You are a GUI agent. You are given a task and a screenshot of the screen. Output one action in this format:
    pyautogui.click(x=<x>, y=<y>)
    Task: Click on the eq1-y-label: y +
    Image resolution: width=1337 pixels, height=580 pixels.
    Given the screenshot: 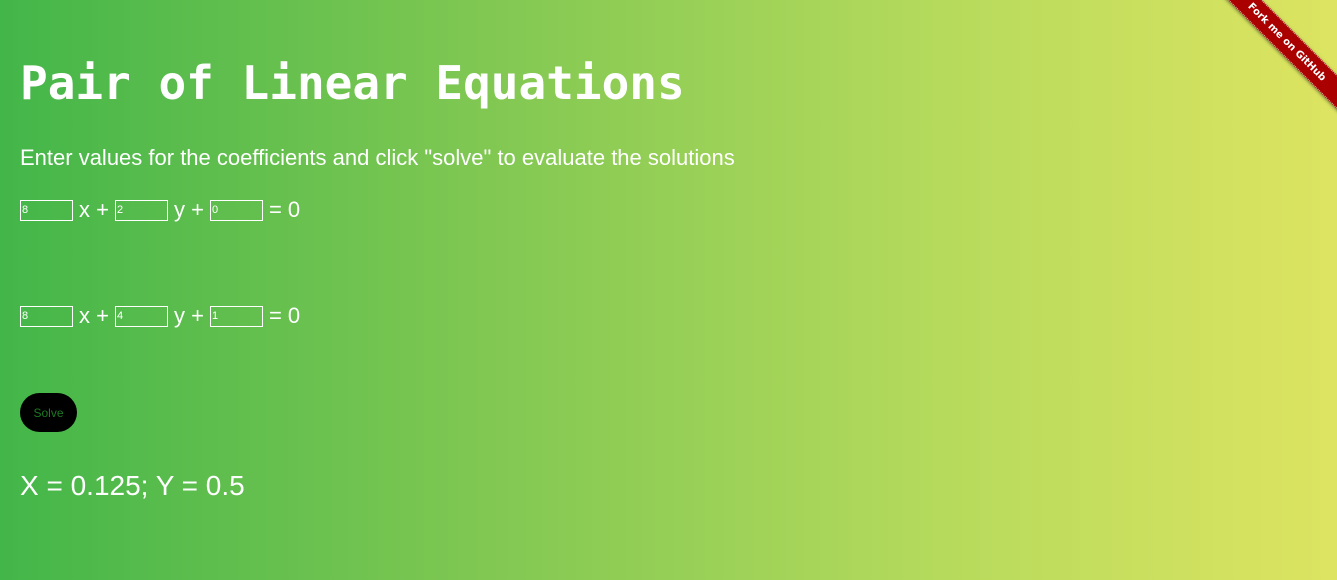 What is the action you would take?
    pyautogui.click(x=188, y=209)
    